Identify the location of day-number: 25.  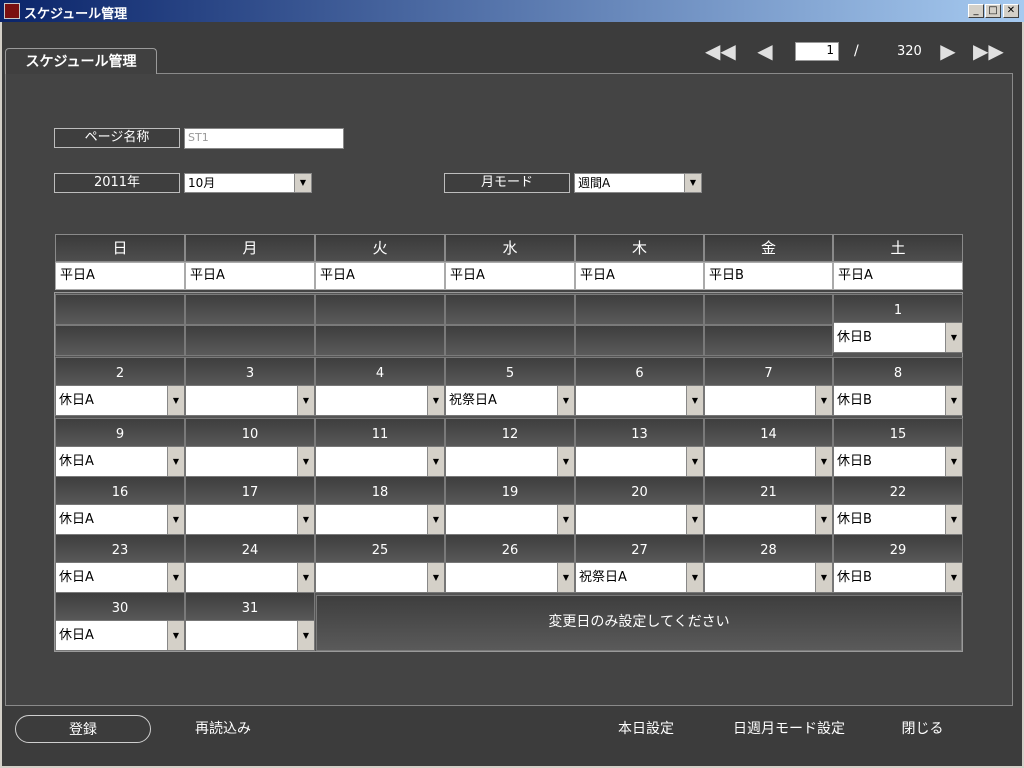
(380, 549).